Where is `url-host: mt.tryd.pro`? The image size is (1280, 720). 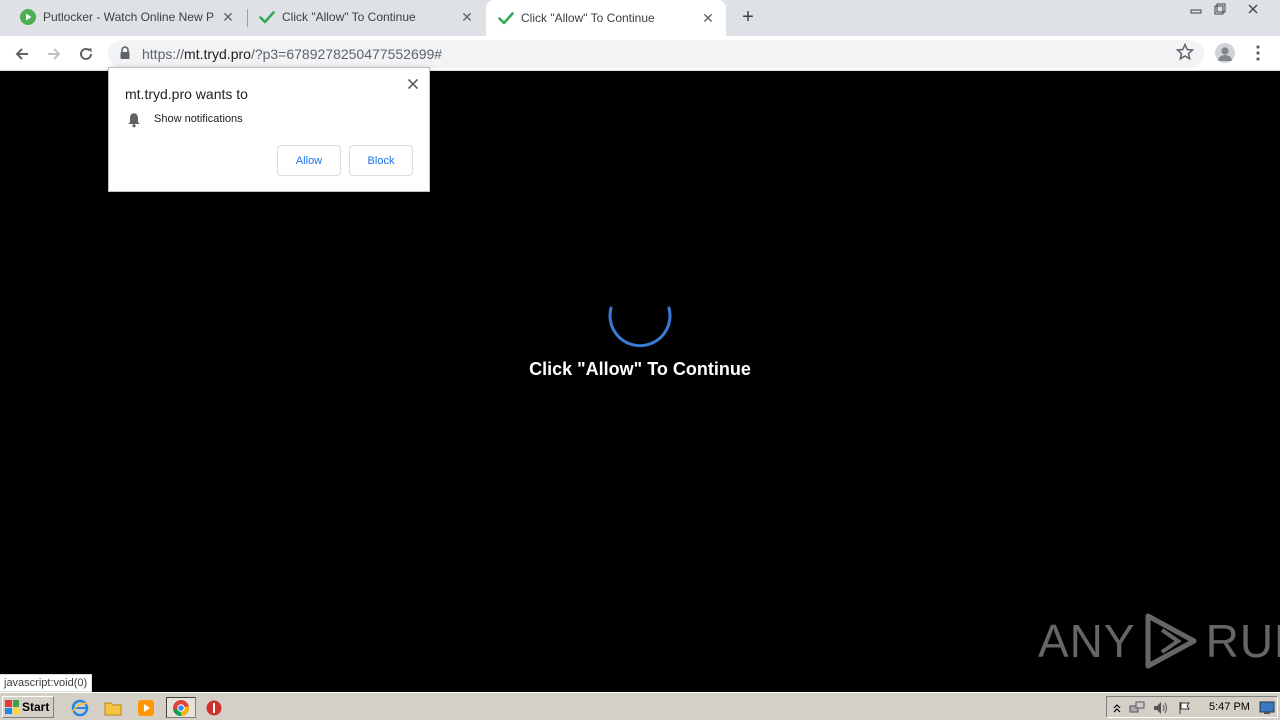
url-host: mt.tryd.pro is located at coordinates (217, 54).